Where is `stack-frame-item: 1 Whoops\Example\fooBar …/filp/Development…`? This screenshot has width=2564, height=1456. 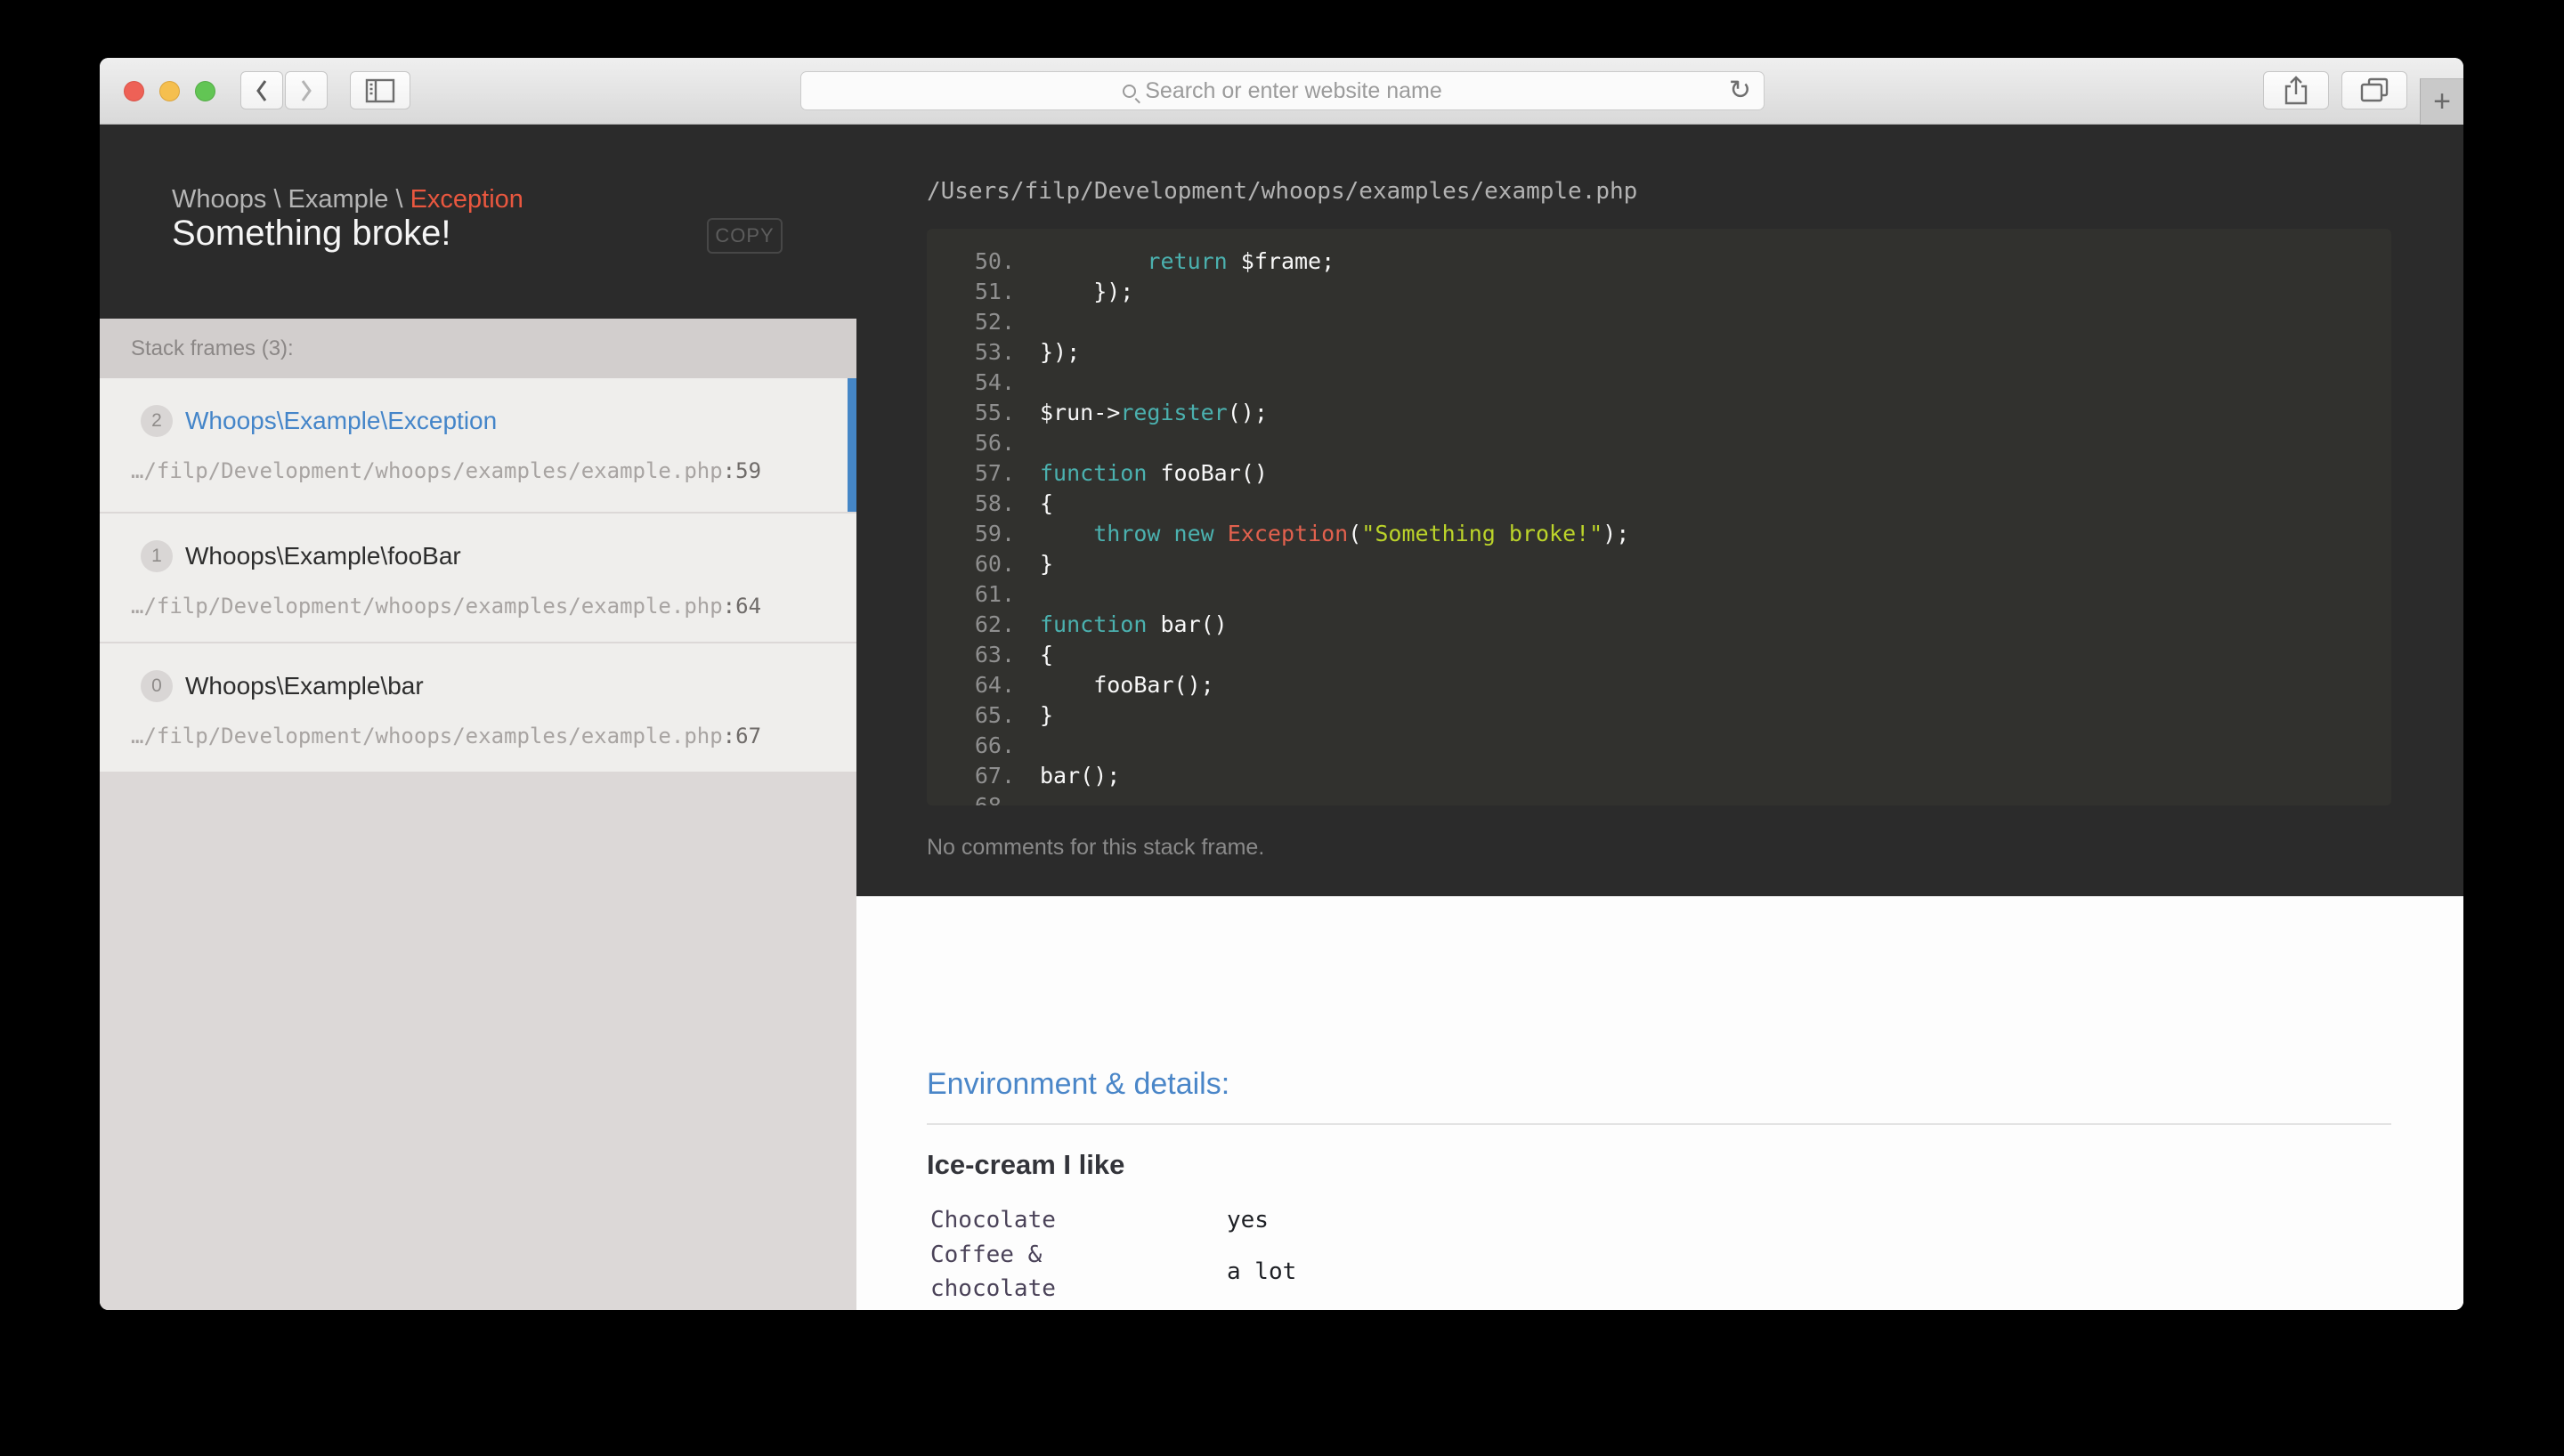 stack-frame-item: 1 Whoops\Example\fooBar …/filp/Development… is located at coordinates (478, 578).